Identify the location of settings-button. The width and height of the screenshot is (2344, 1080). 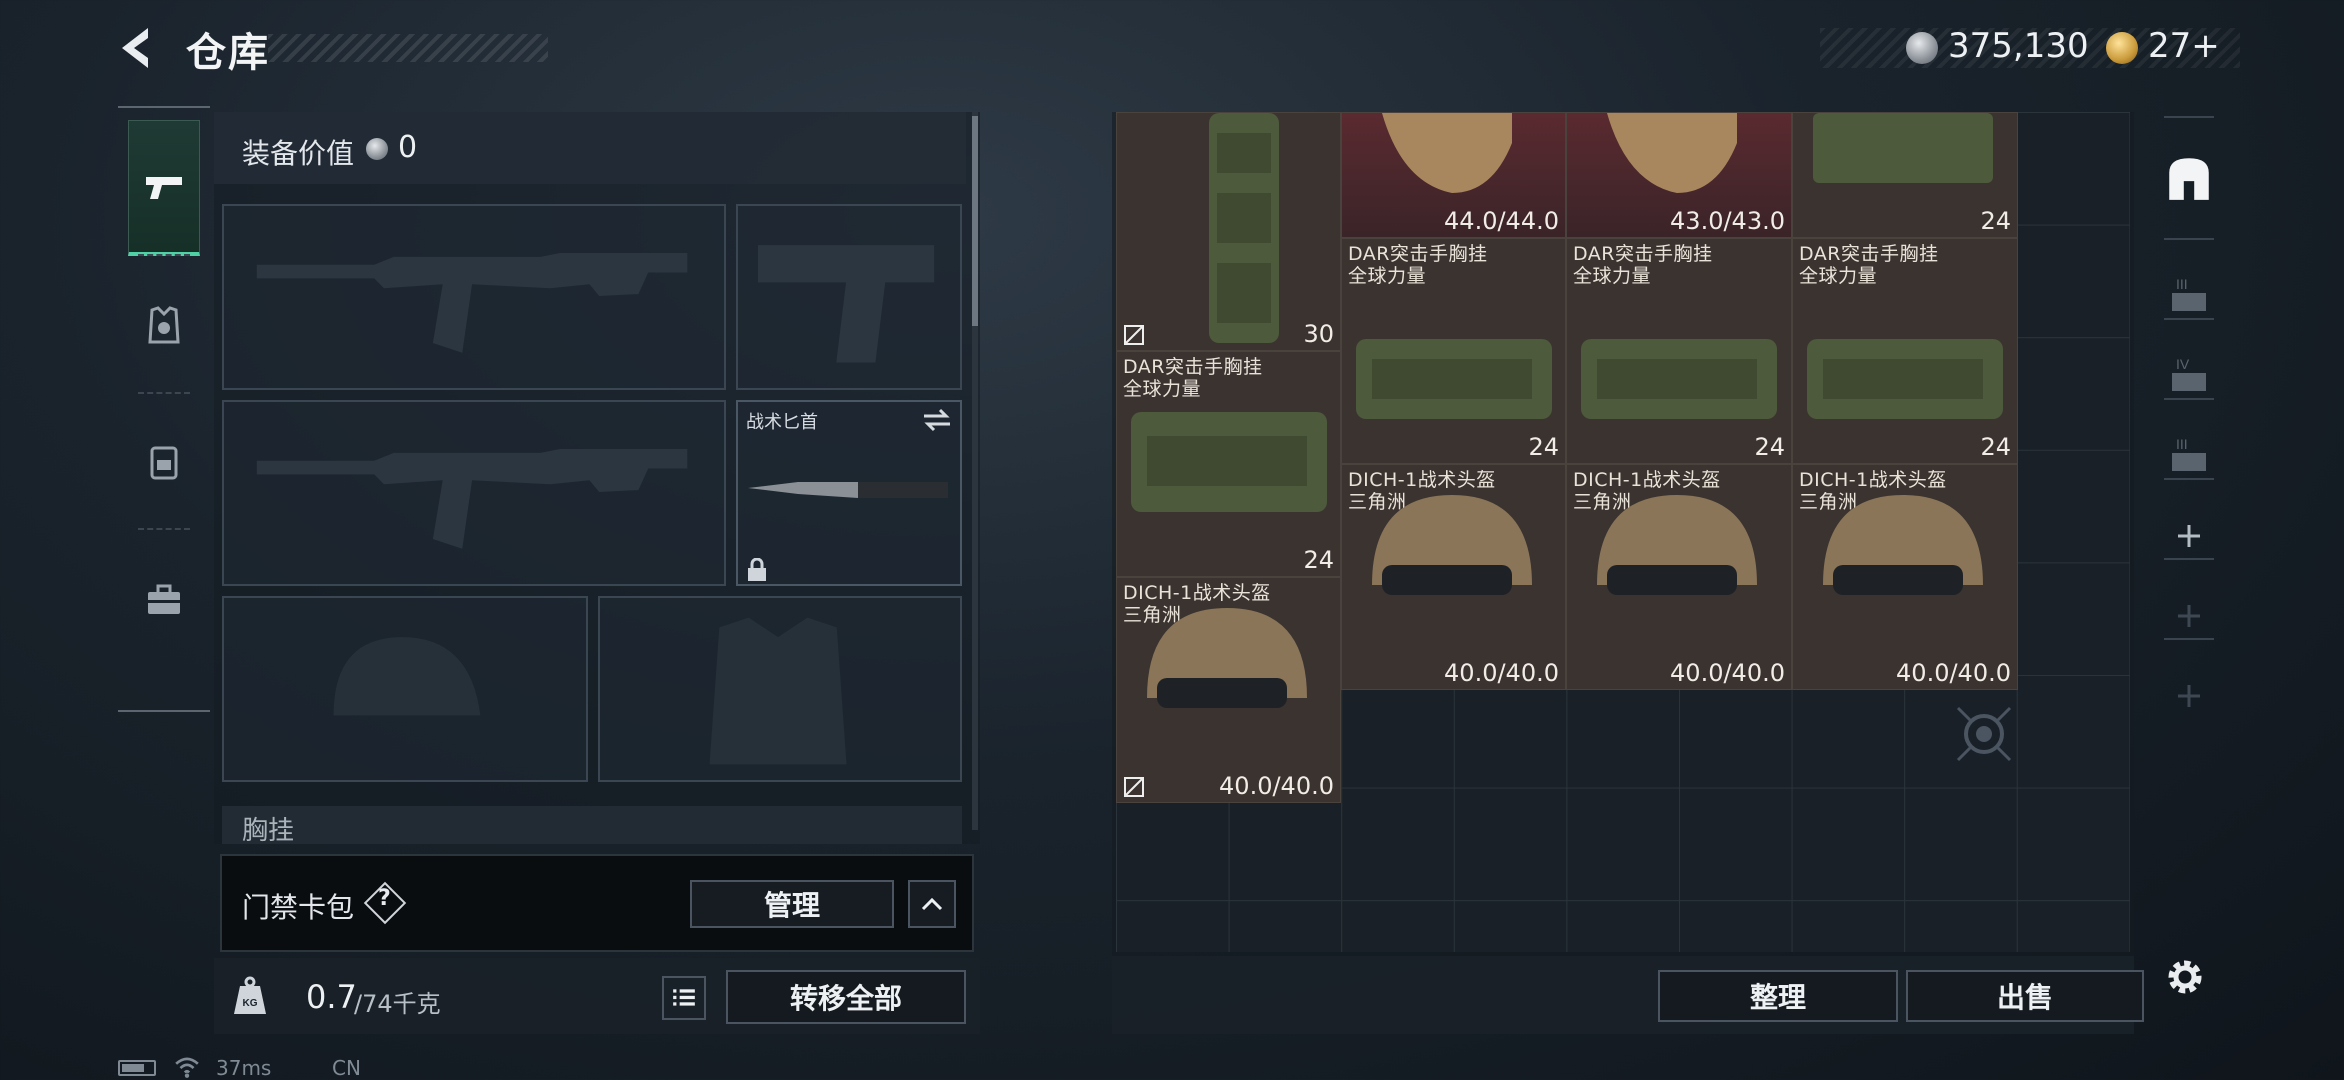
(2185, 977).